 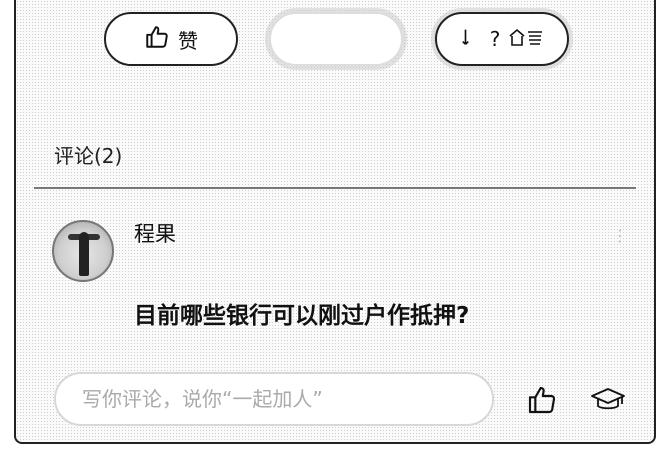 What do you see at coordinates (620, 235) in the screenshot?
I see `comment-more-icon: ⋮` at bounding box center [620, 235].